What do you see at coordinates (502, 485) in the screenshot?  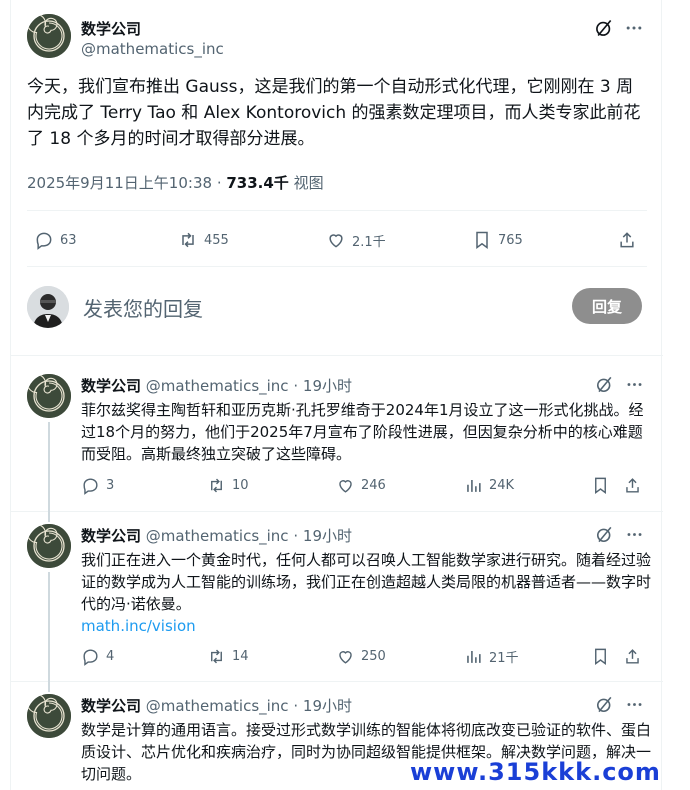 I see `views-count: 24K` at bounding box center [502, 485].